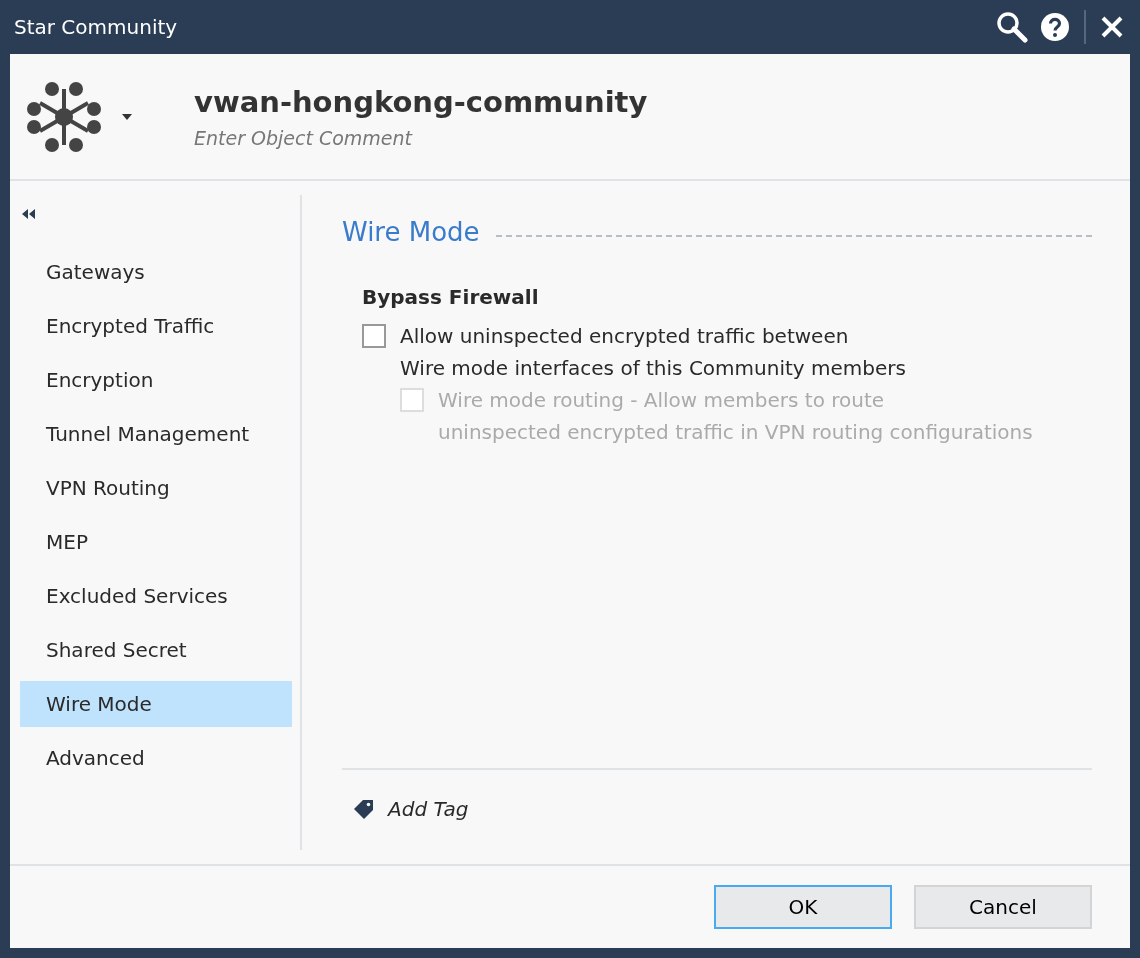 This screenshot has width=1140, height=958. What do you see at coordinates (156, 542) in the screenshot?
I see `sidebar-item: MEP` at bounding box center [156, 542].